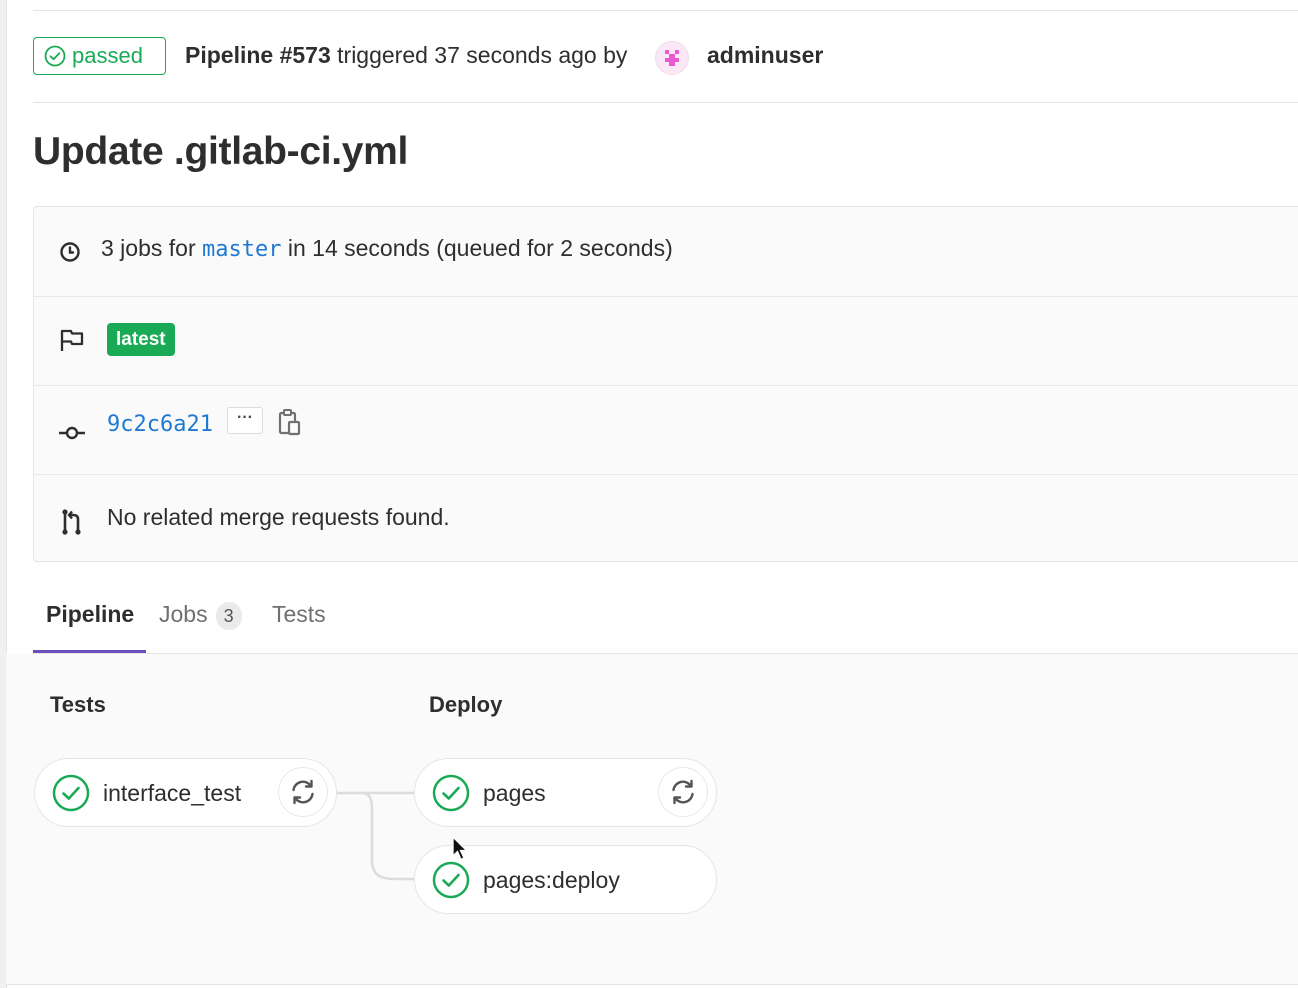  I want to click on job-name: pages:deploy, so click(551, 880).